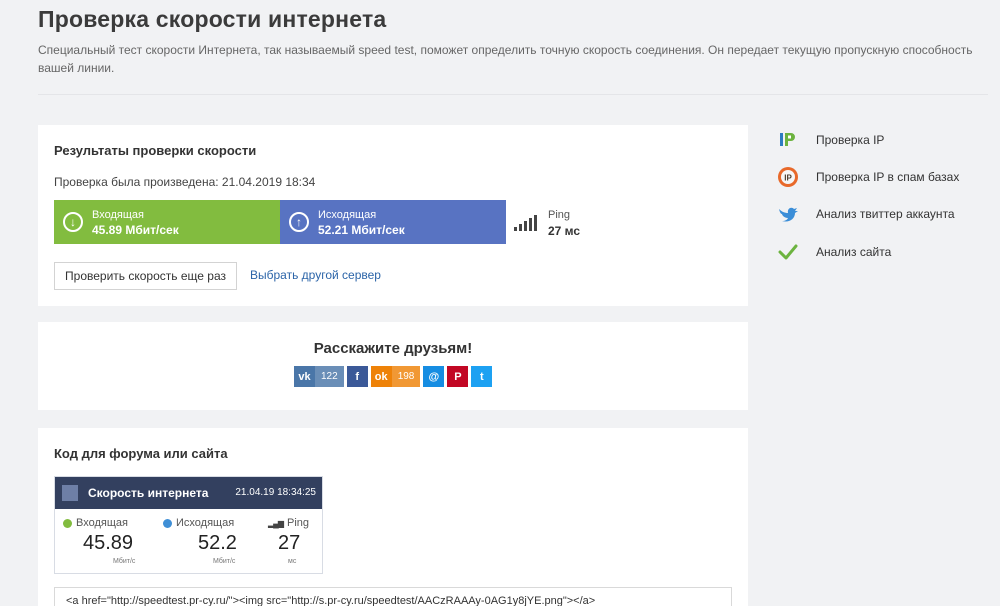  What do you see at coordinates (788, 214) in the screenshot?
I see `twitter-bird-icon` at bounding box center [788, 214].